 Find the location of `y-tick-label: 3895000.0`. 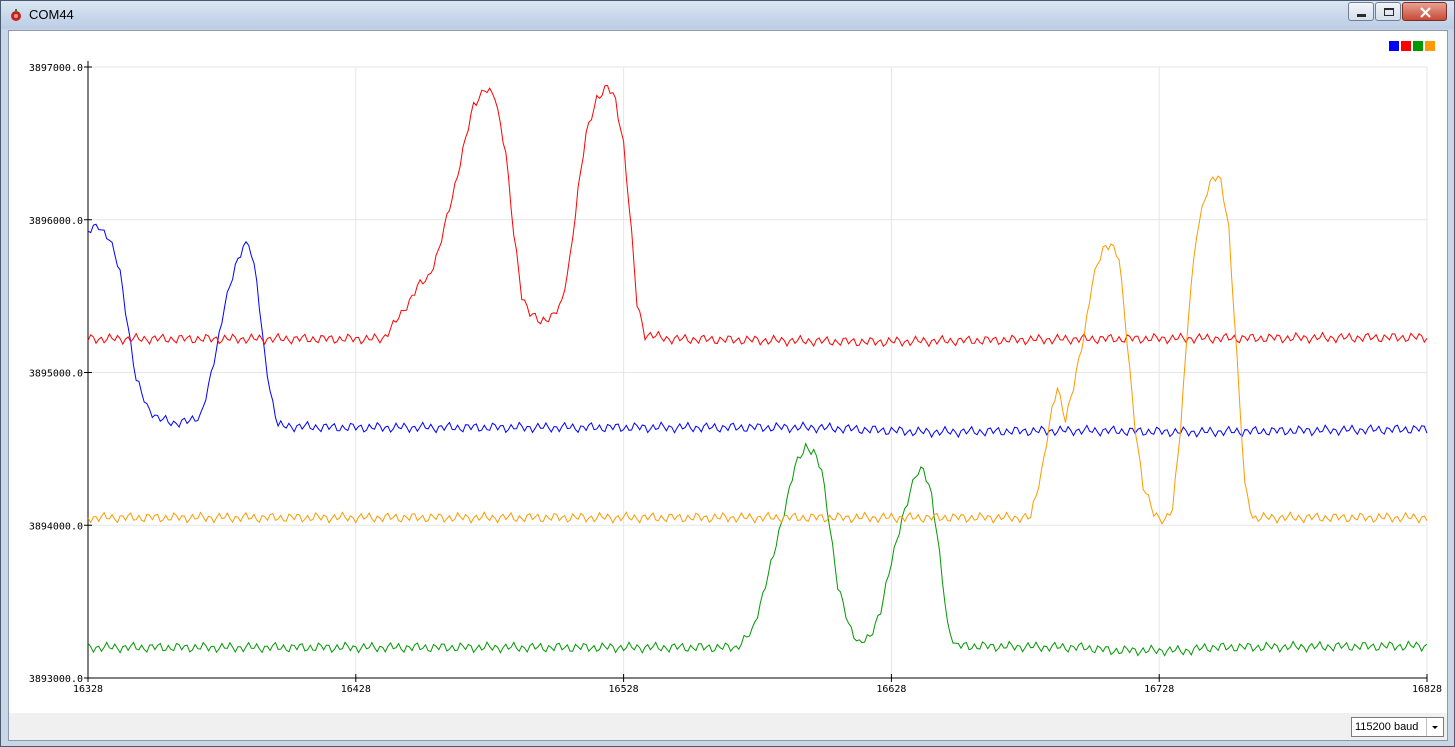

y-tick-label: 3895000.0 is located at coordinates (56, 374).